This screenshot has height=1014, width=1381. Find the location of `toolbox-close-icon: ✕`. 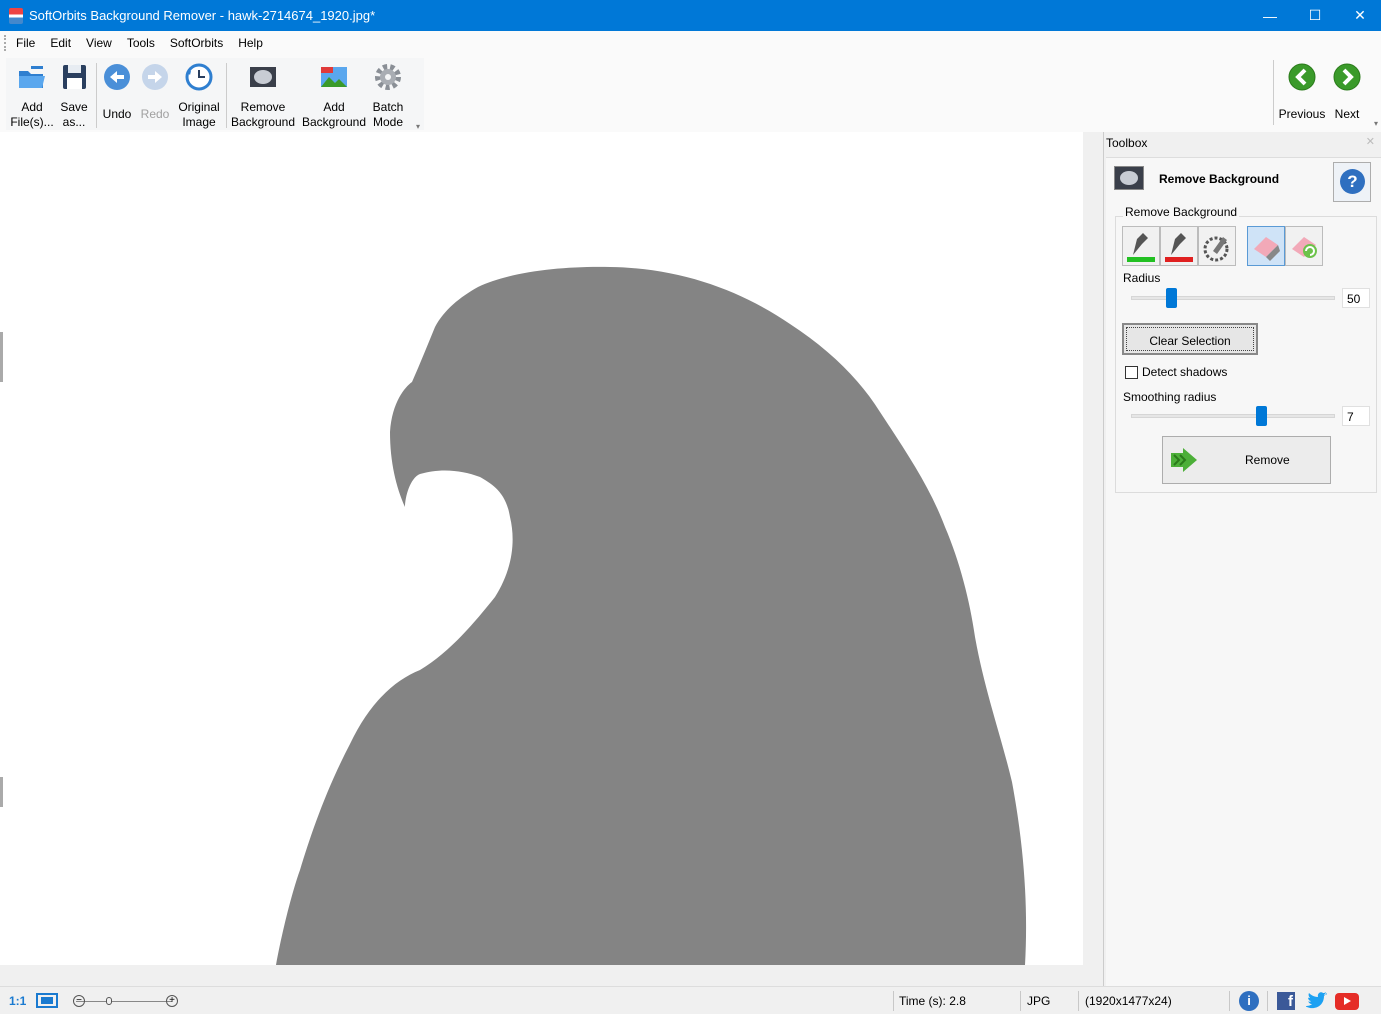

toolbox-close-icon: ✕ is located at coordinates (1370, 141).